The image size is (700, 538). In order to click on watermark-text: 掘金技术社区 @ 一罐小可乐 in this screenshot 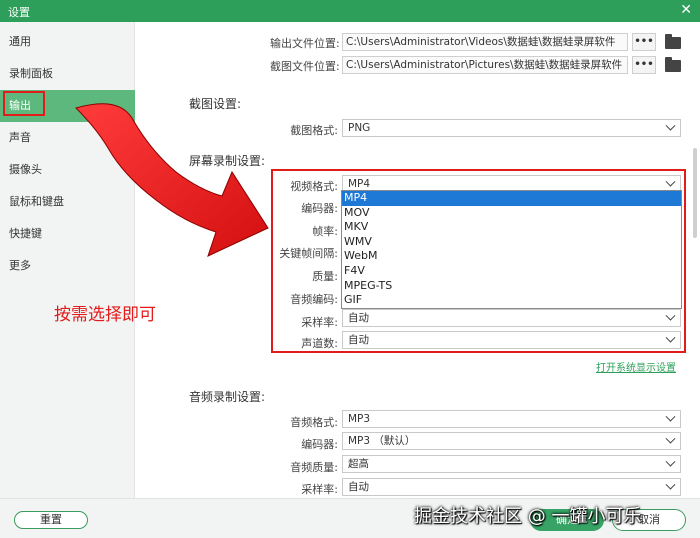, I will do `click(528, 516)`.